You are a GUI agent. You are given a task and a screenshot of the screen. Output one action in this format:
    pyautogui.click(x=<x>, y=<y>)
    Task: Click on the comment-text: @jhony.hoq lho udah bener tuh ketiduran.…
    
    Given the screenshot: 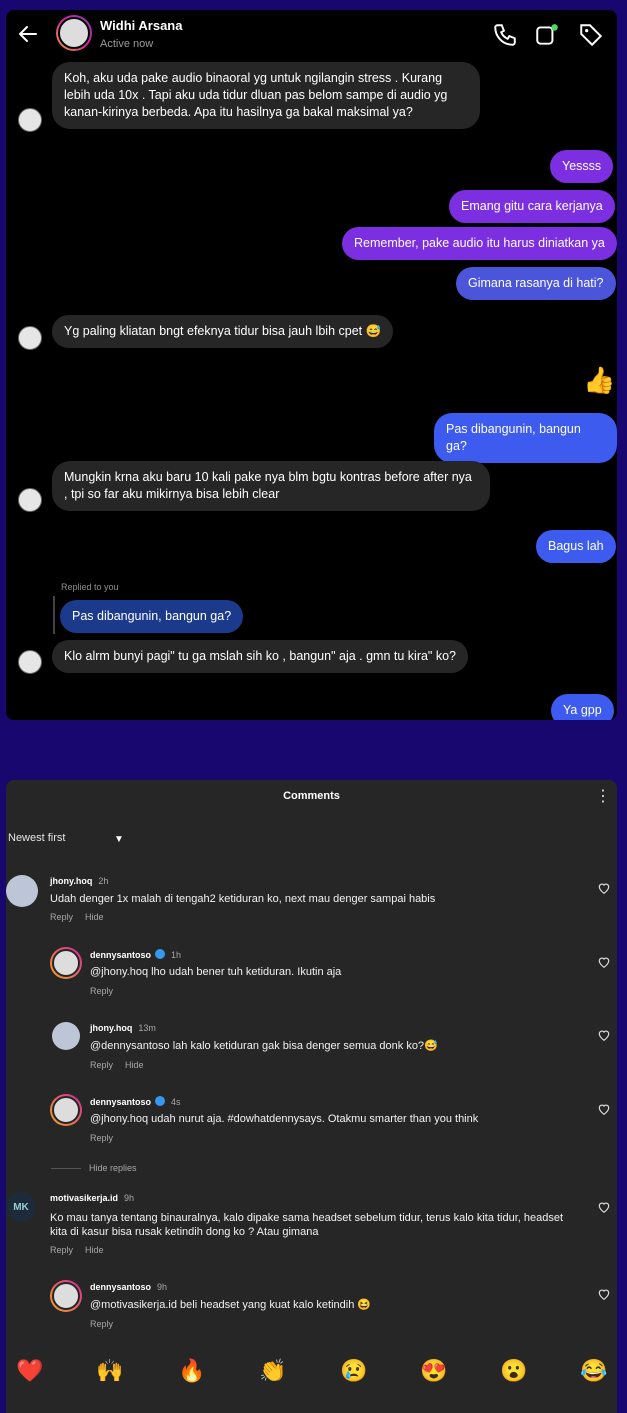 What is the action you would take?
    pyautogui.click(x=216, y=972)
    